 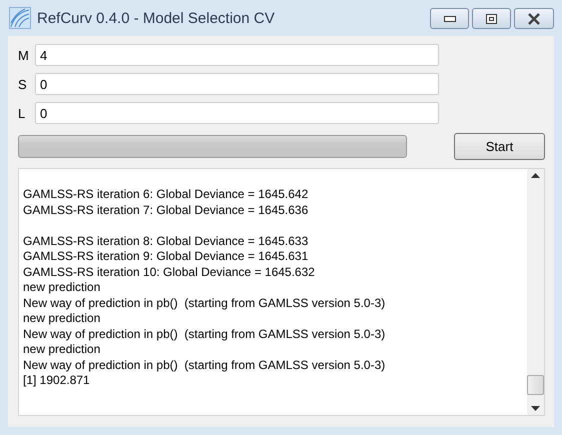 What do you see at coordinates (23, 55) in the screenshot?
I see `field-label: M` at bounding box center [23, 55].